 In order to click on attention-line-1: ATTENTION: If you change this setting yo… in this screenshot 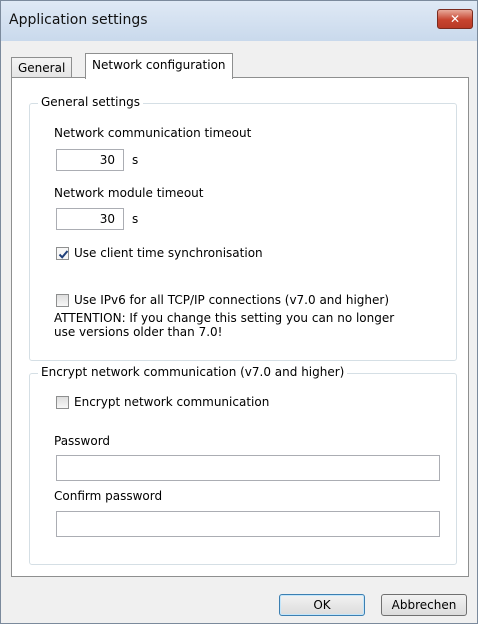, I will do `click(224, 318)`.